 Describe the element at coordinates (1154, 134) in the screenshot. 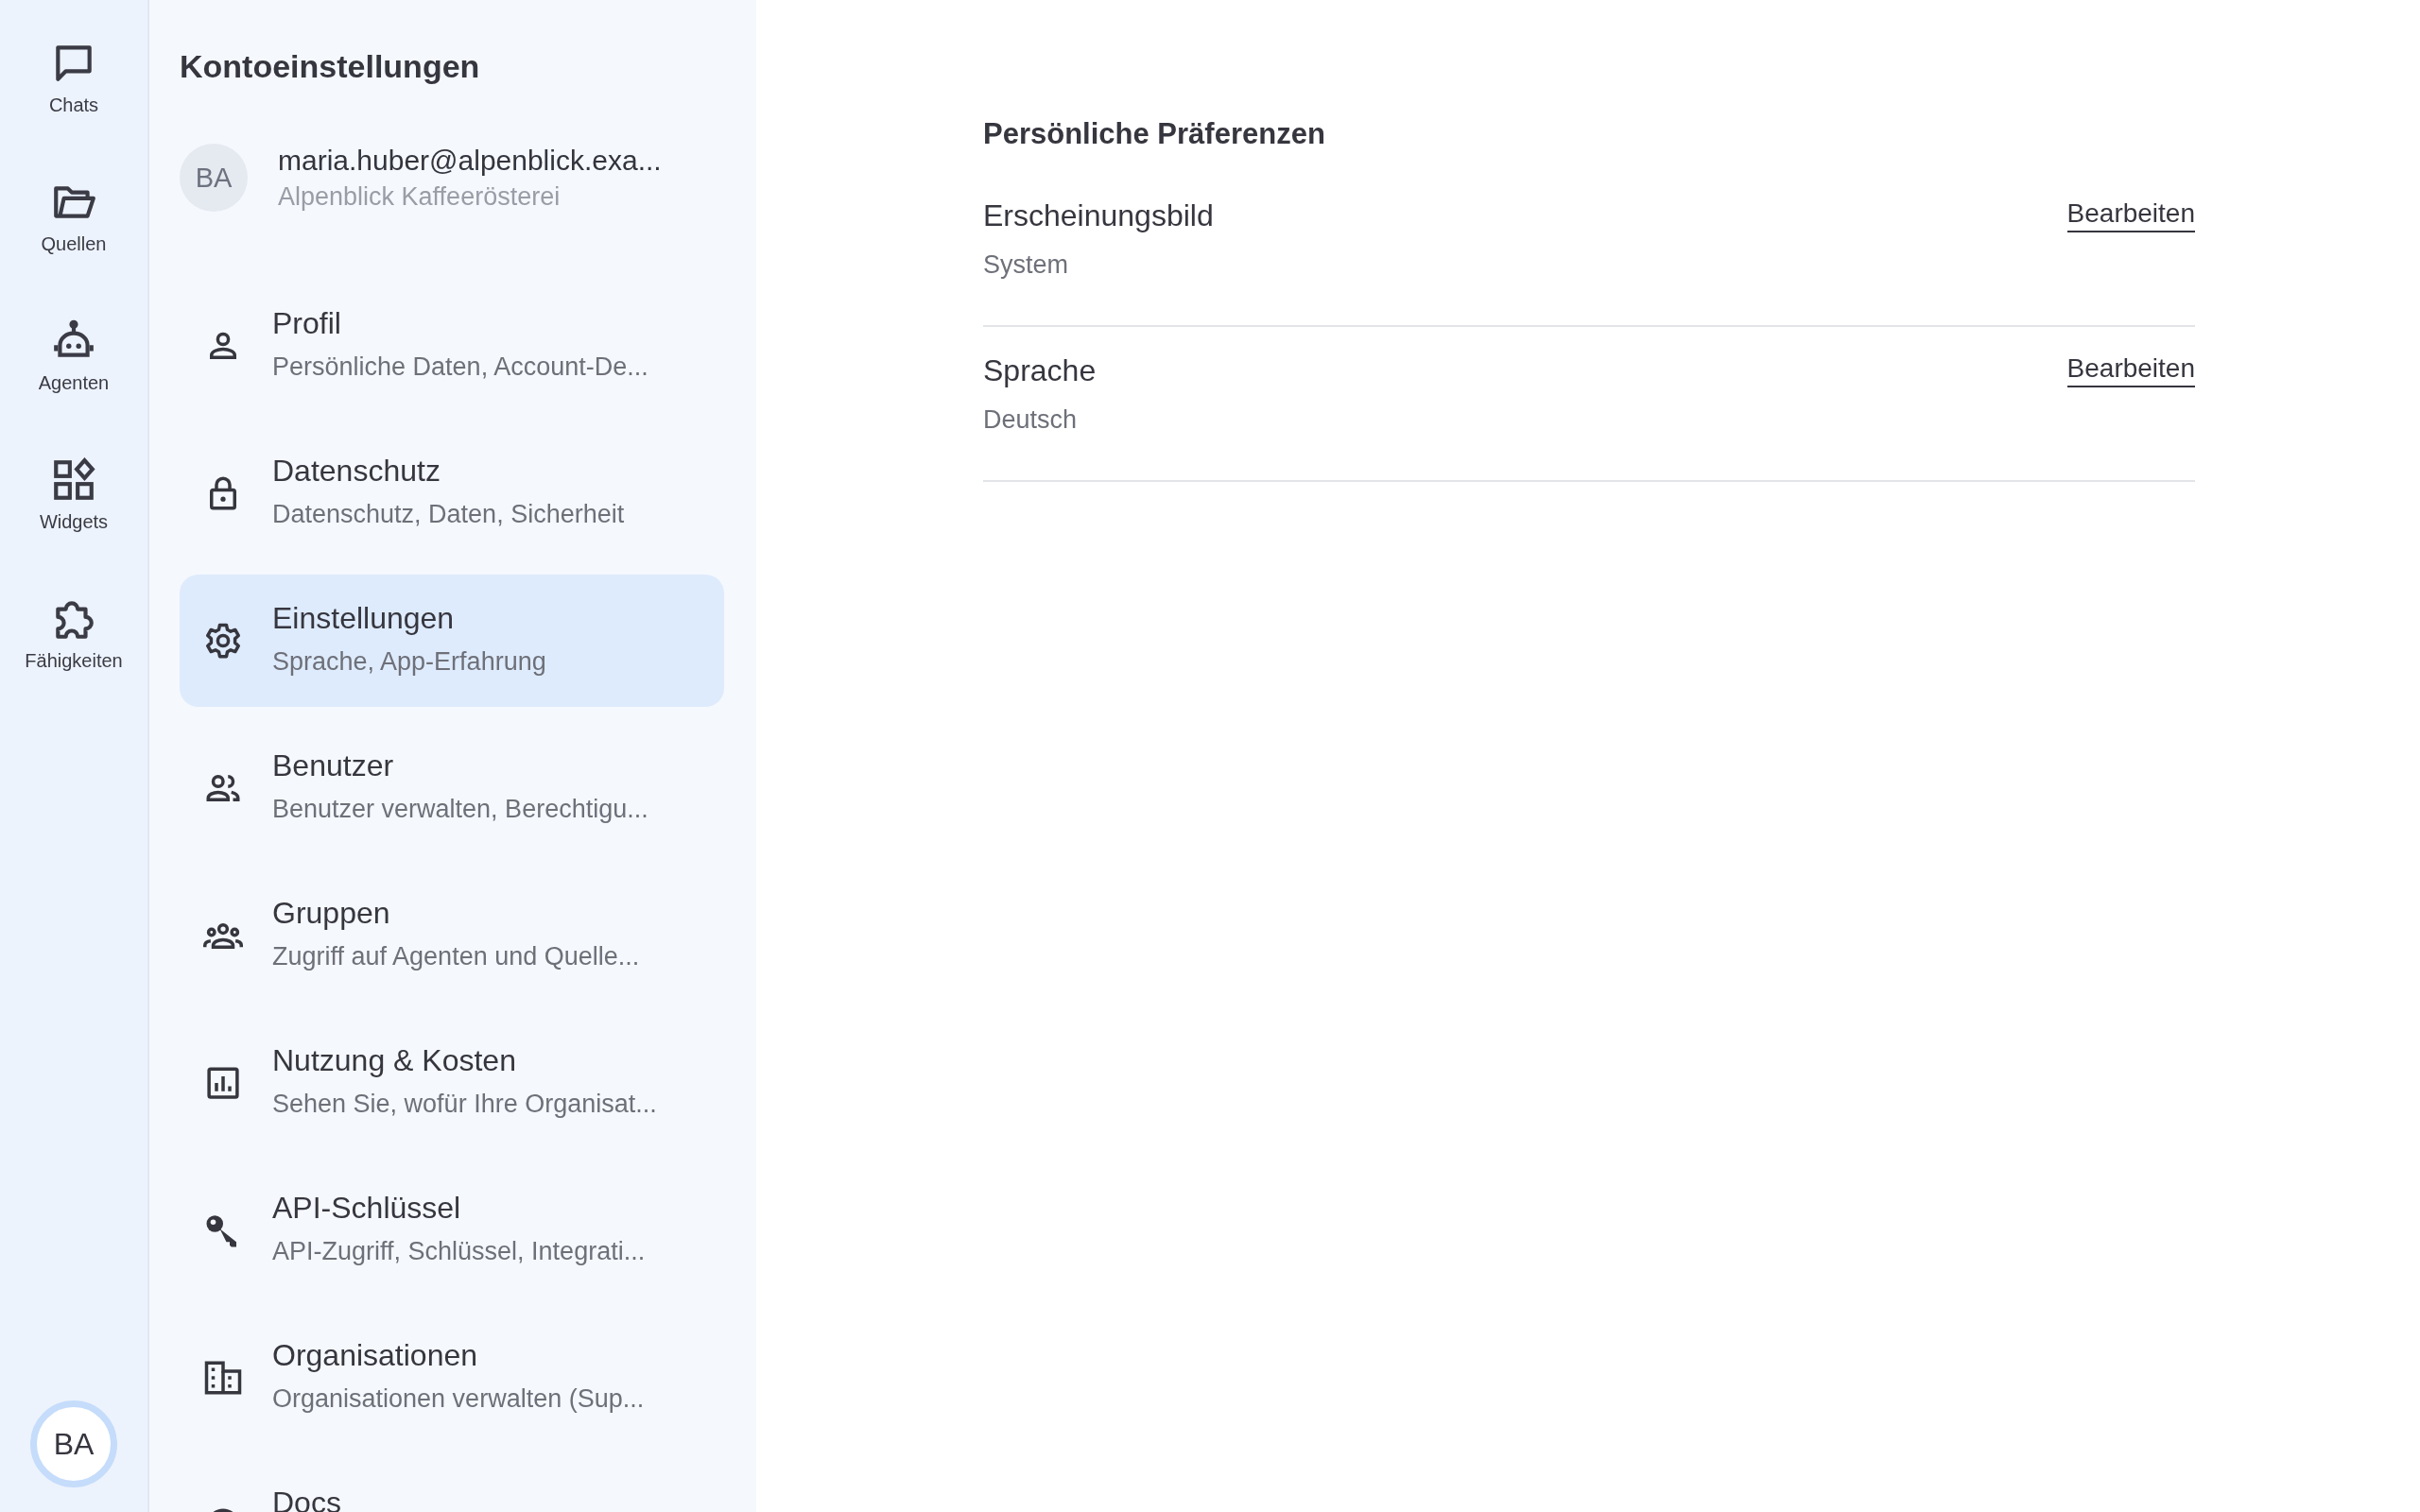

I see `section-heading: Persönliche Präferenzen` at that location.